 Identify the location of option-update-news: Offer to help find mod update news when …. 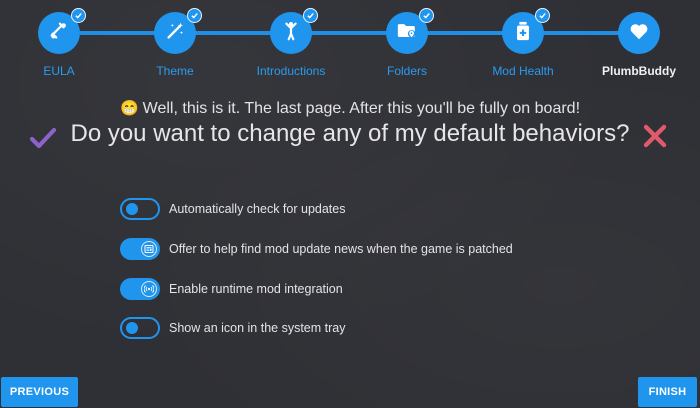
(360, 249).